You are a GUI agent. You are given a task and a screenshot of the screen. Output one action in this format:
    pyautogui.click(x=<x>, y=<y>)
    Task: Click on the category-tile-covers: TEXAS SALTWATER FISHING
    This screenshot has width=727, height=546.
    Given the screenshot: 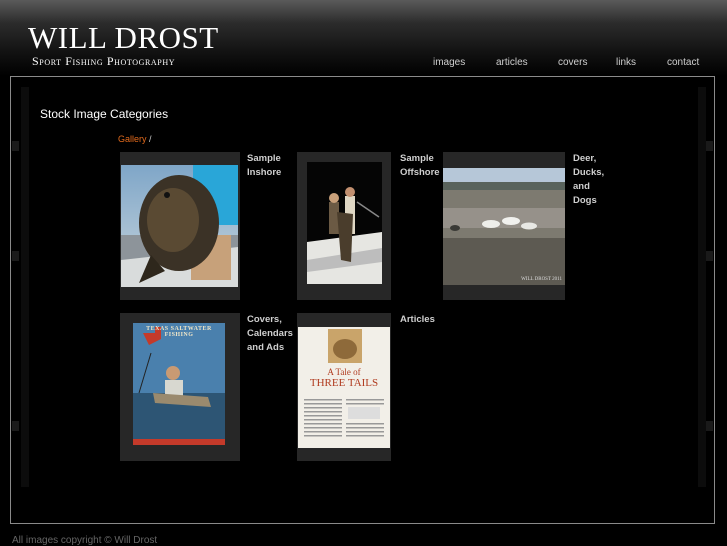 What is the action you would take?
    pyautogui.click(x=180, y=387)
    